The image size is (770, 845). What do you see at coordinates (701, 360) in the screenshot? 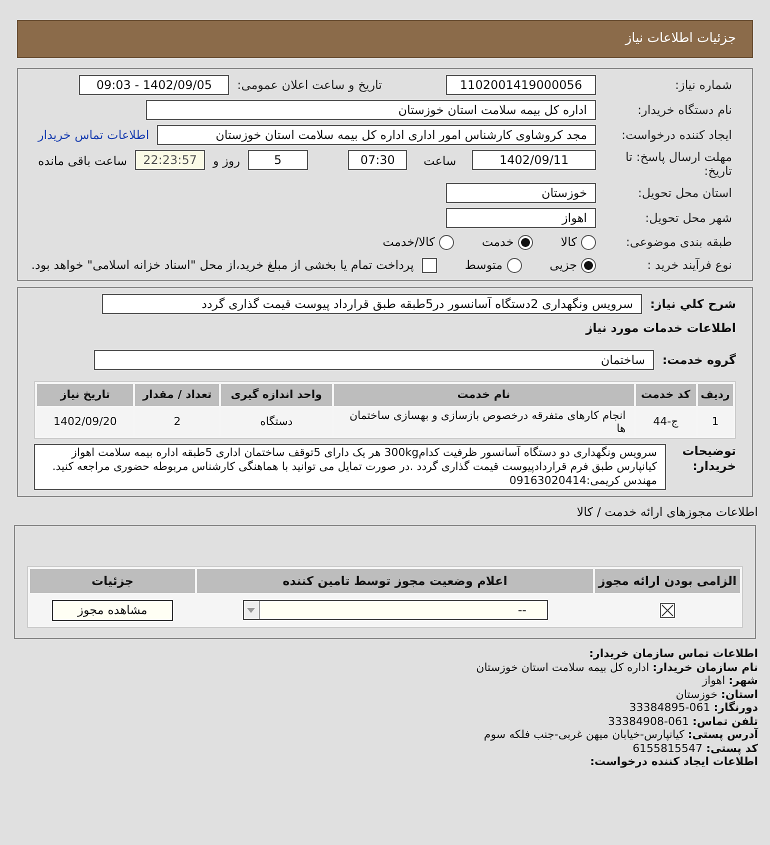
I see `field-label: گروه خدمت:` at bounding box center [701, 360].